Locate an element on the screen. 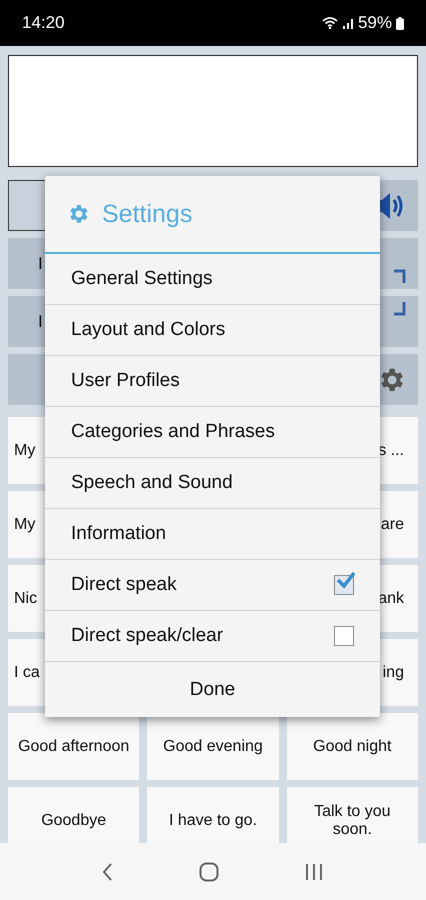 This screenshot has height=900, width=426. menu-item: Direct speak is located at coordinates (212, 585).